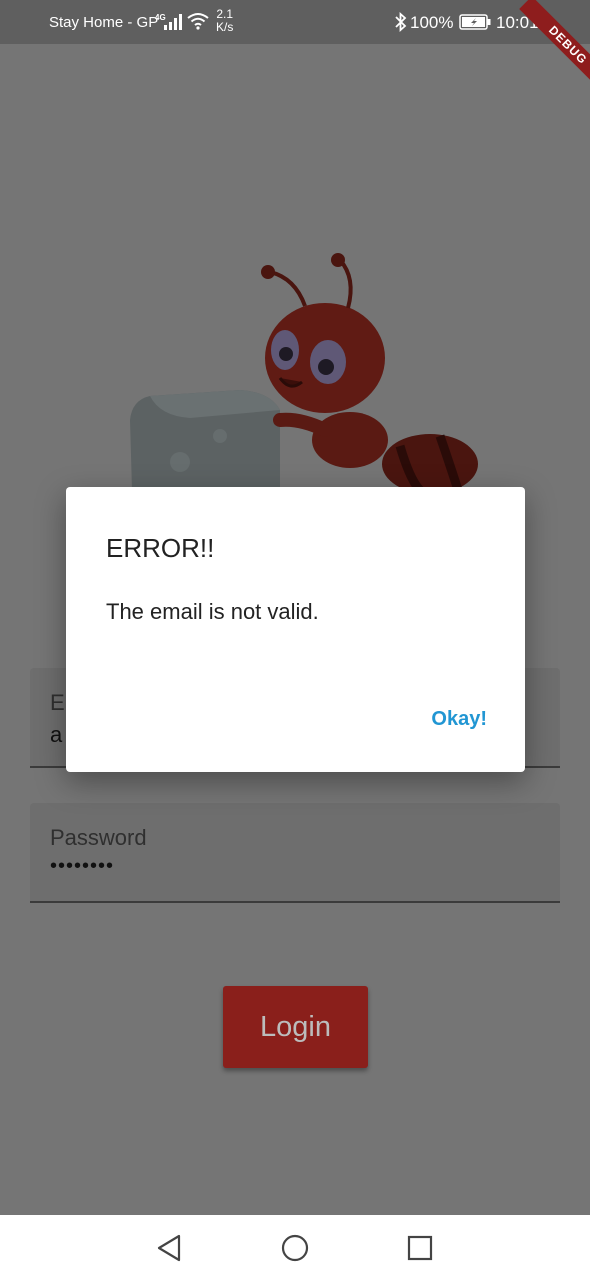  I want to click on password-label: Password, so click(98, 837).